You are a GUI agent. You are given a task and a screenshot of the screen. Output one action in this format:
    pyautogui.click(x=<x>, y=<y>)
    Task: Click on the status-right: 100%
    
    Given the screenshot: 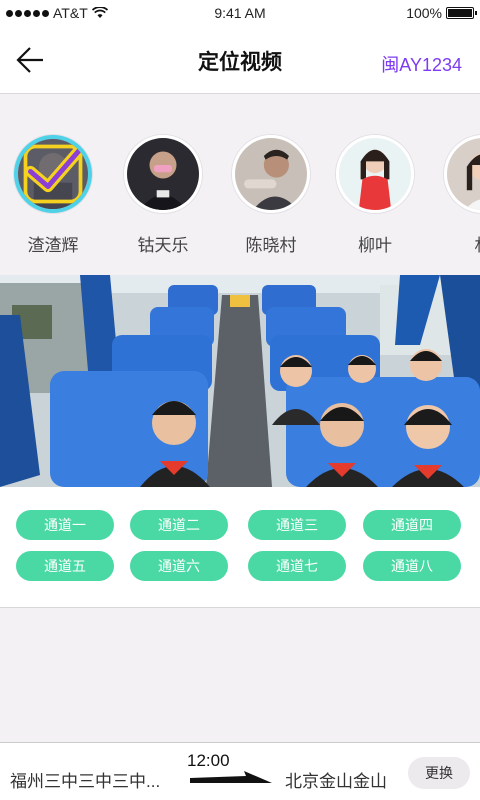 What is the action you would take?
    pyautogui.click(x=441, y=13)
    